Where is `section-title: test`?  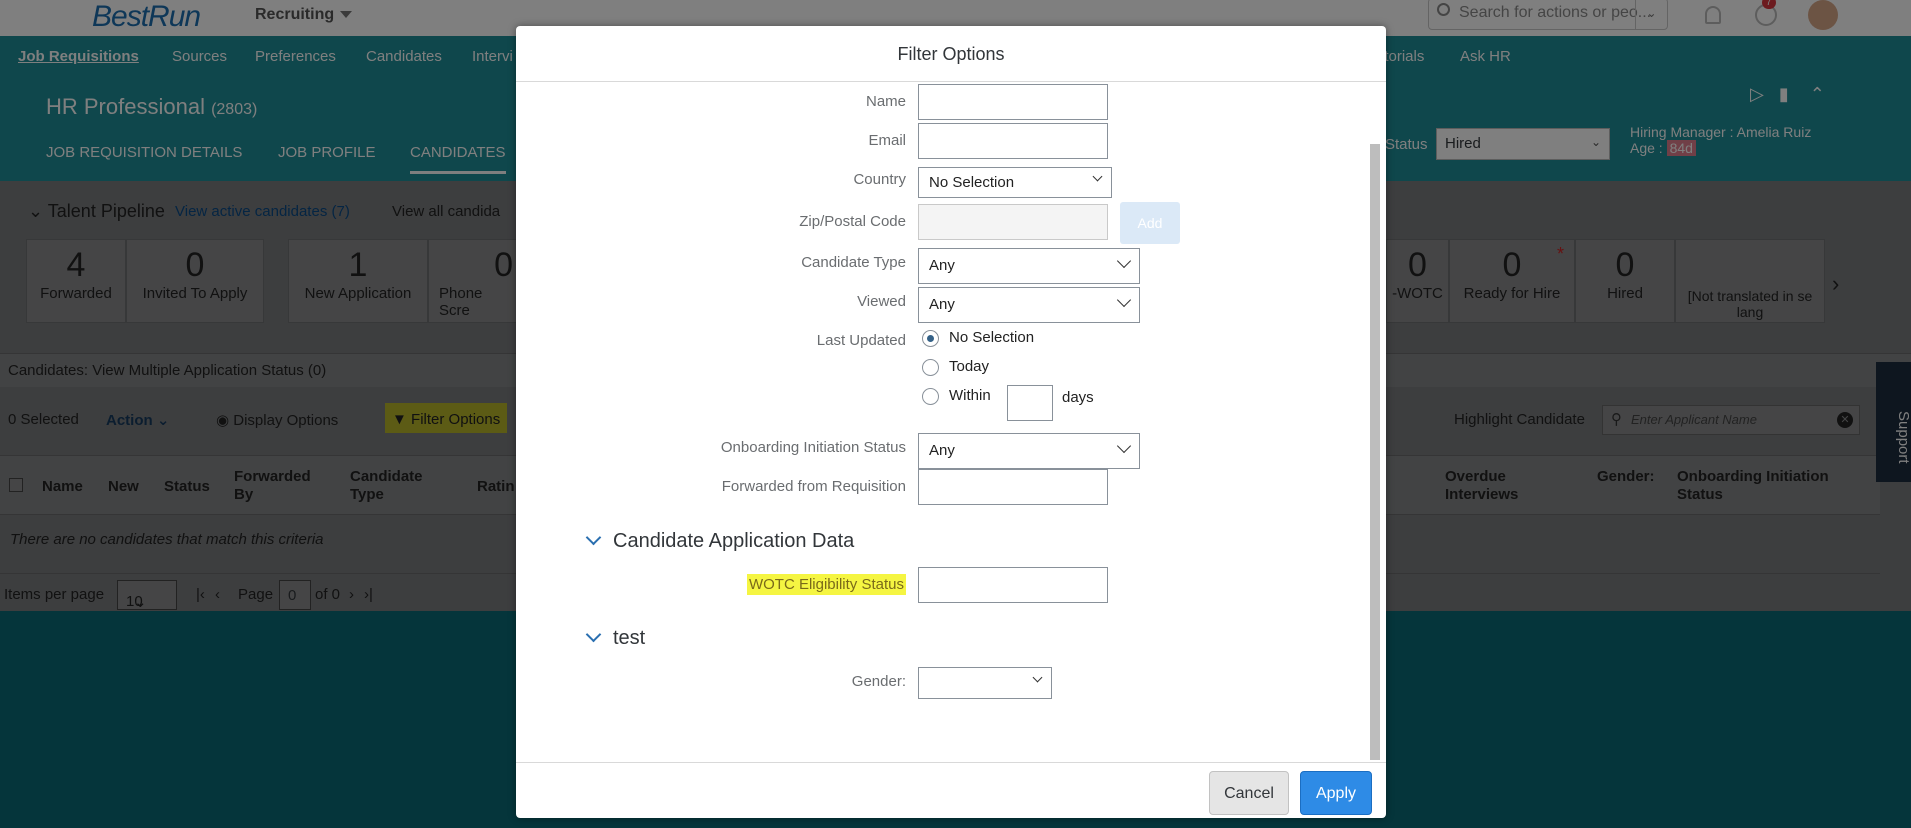 section-title: test is located at coordinates (629, 638).